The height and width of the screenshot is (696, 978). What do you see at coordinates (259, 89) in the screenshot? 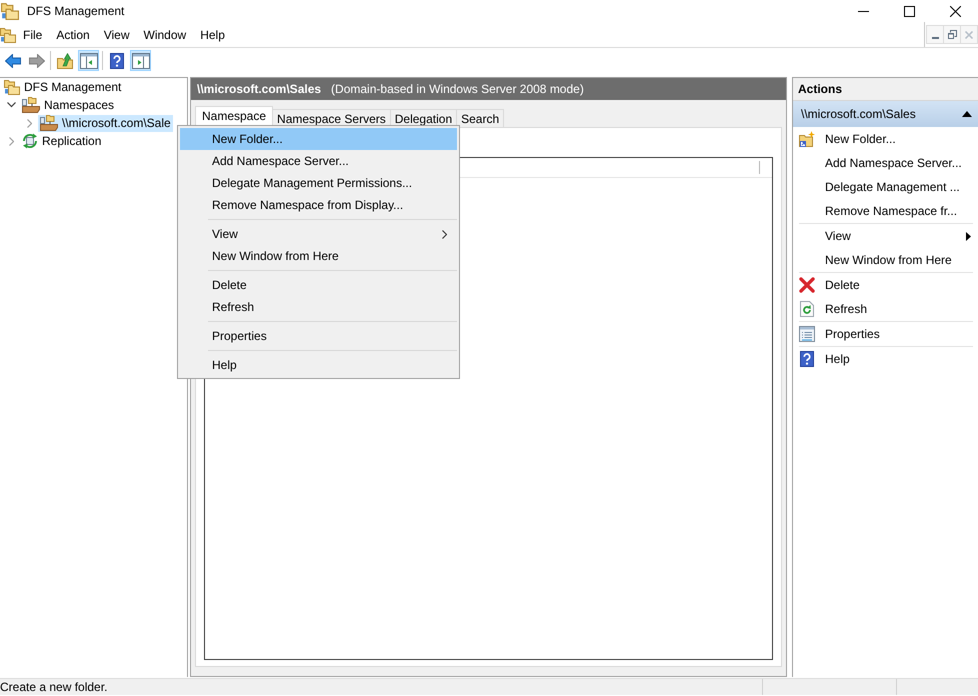
I see `namespace-title: \\microsoft.com\Sales` at bounding box center [259, 89].